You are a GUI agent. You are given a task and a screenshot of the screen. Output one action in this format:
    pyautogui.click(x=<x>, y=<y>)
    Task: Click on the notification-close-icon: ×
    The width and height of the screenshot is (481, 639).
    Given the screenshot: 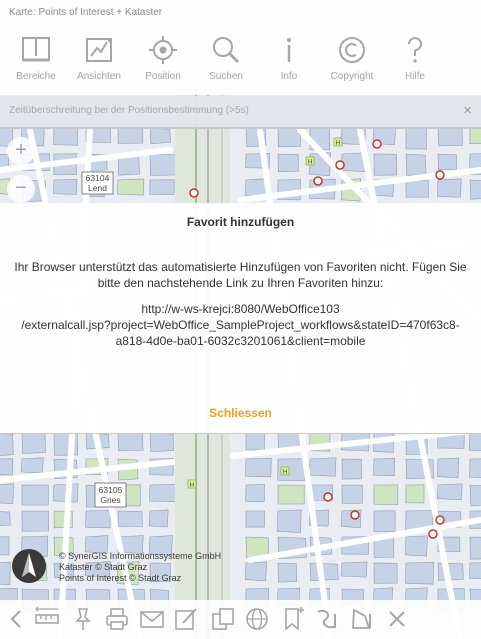 What is the action you would take?
    pyautogui.click(x=467, y=110)
    